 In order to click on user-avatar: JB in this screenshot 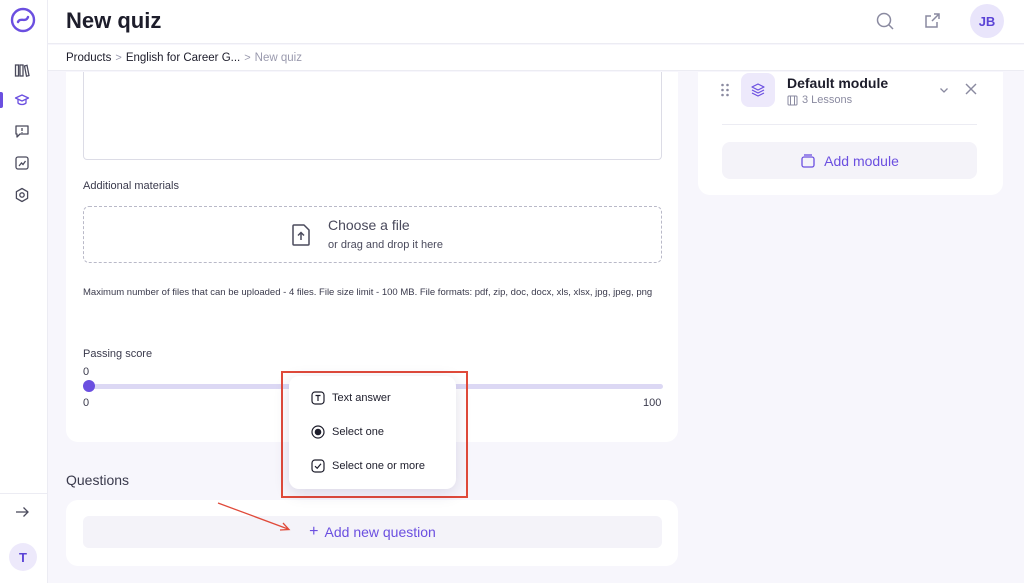, I will do `click(987, 21)`.